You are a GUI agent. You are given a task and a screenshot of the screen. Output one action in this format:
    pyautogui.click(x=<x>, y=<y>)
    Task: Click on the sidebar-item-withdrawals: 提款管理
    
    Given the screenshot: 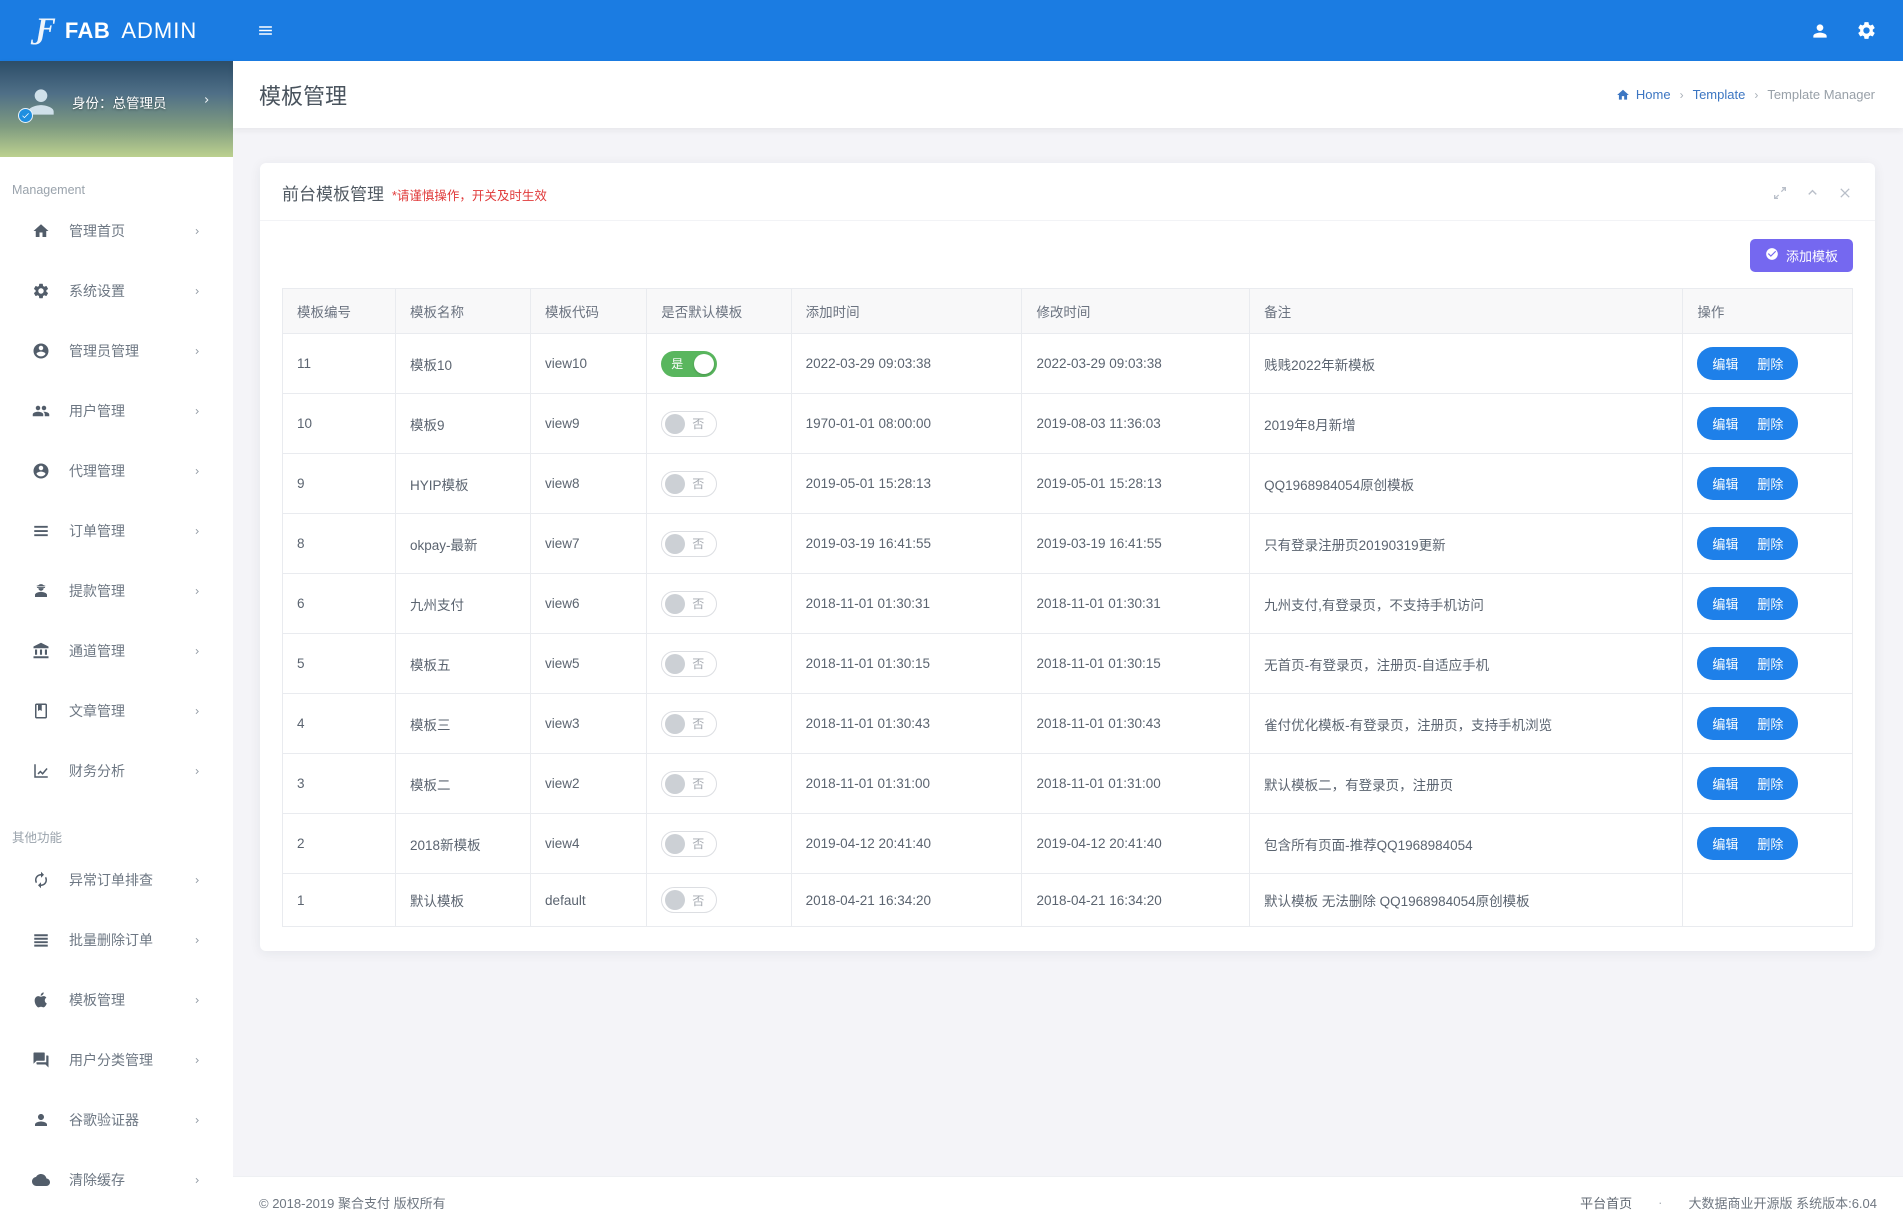 What is the action you would take?
    pyautogui.click(x=116, y=591)
    